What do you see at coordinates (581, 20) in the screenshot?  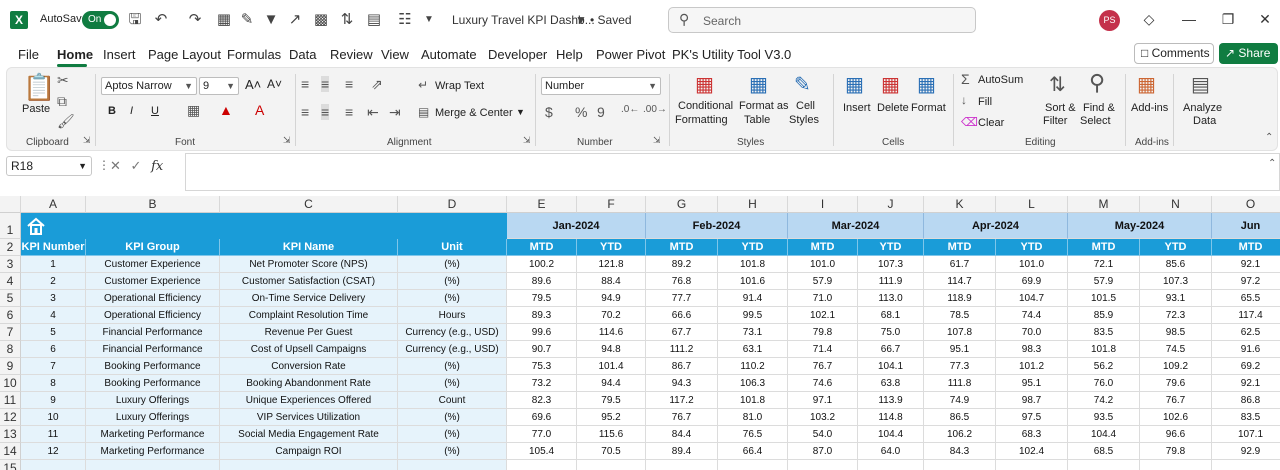 I see `doc-info-icon: ▼` at bounding box center [581, 20].